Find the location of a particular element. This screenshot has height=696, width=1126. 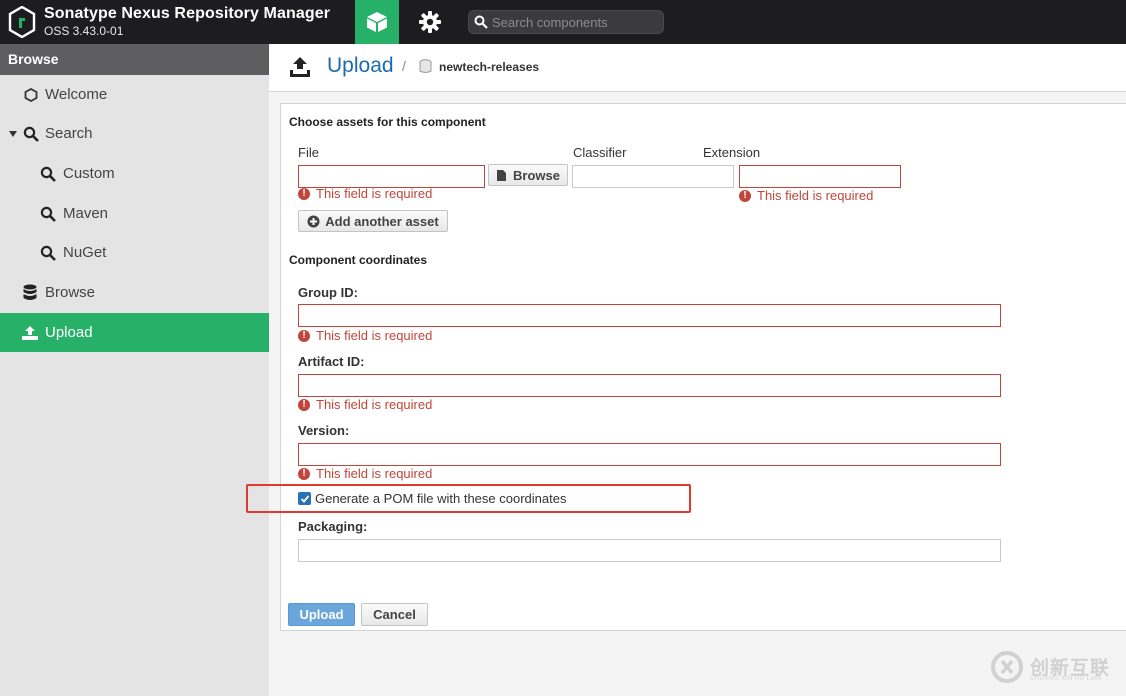

file-input is located at coordinates (391, 176).